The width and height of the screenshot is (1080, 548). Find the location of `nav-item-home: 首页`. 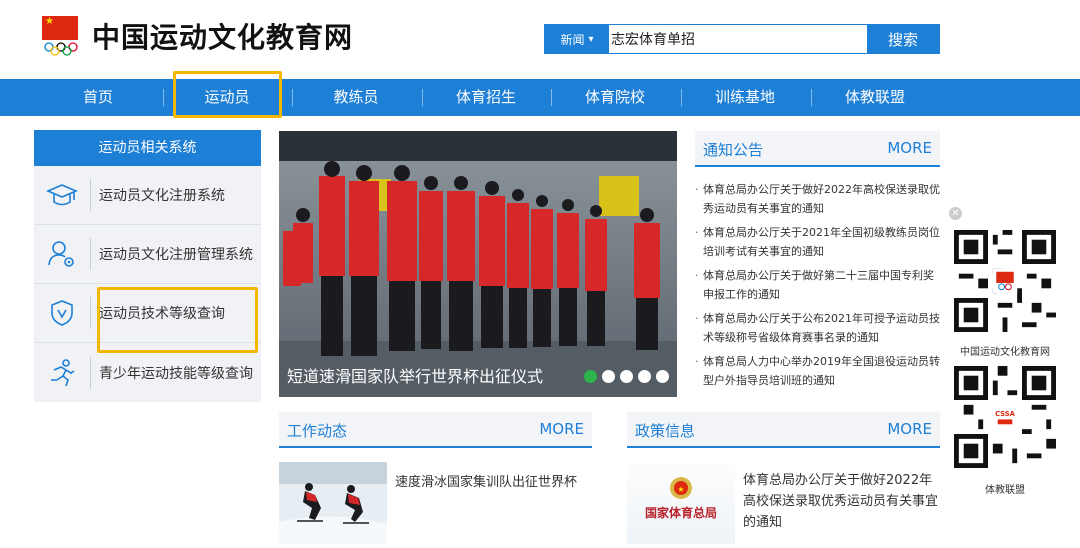

nav-item-home: 首页 is located at coordinates (98, 97).